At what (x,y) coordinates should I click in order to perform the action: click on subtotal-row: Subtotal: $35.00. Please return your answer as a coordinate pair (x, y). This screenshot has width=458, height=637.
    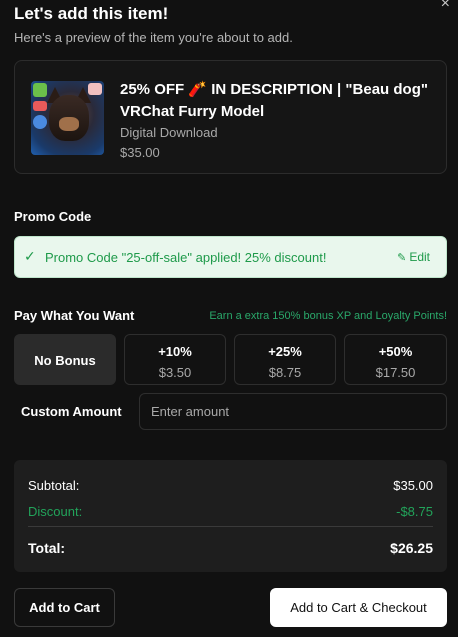
    Looking at the image, I should click on (230, 485).